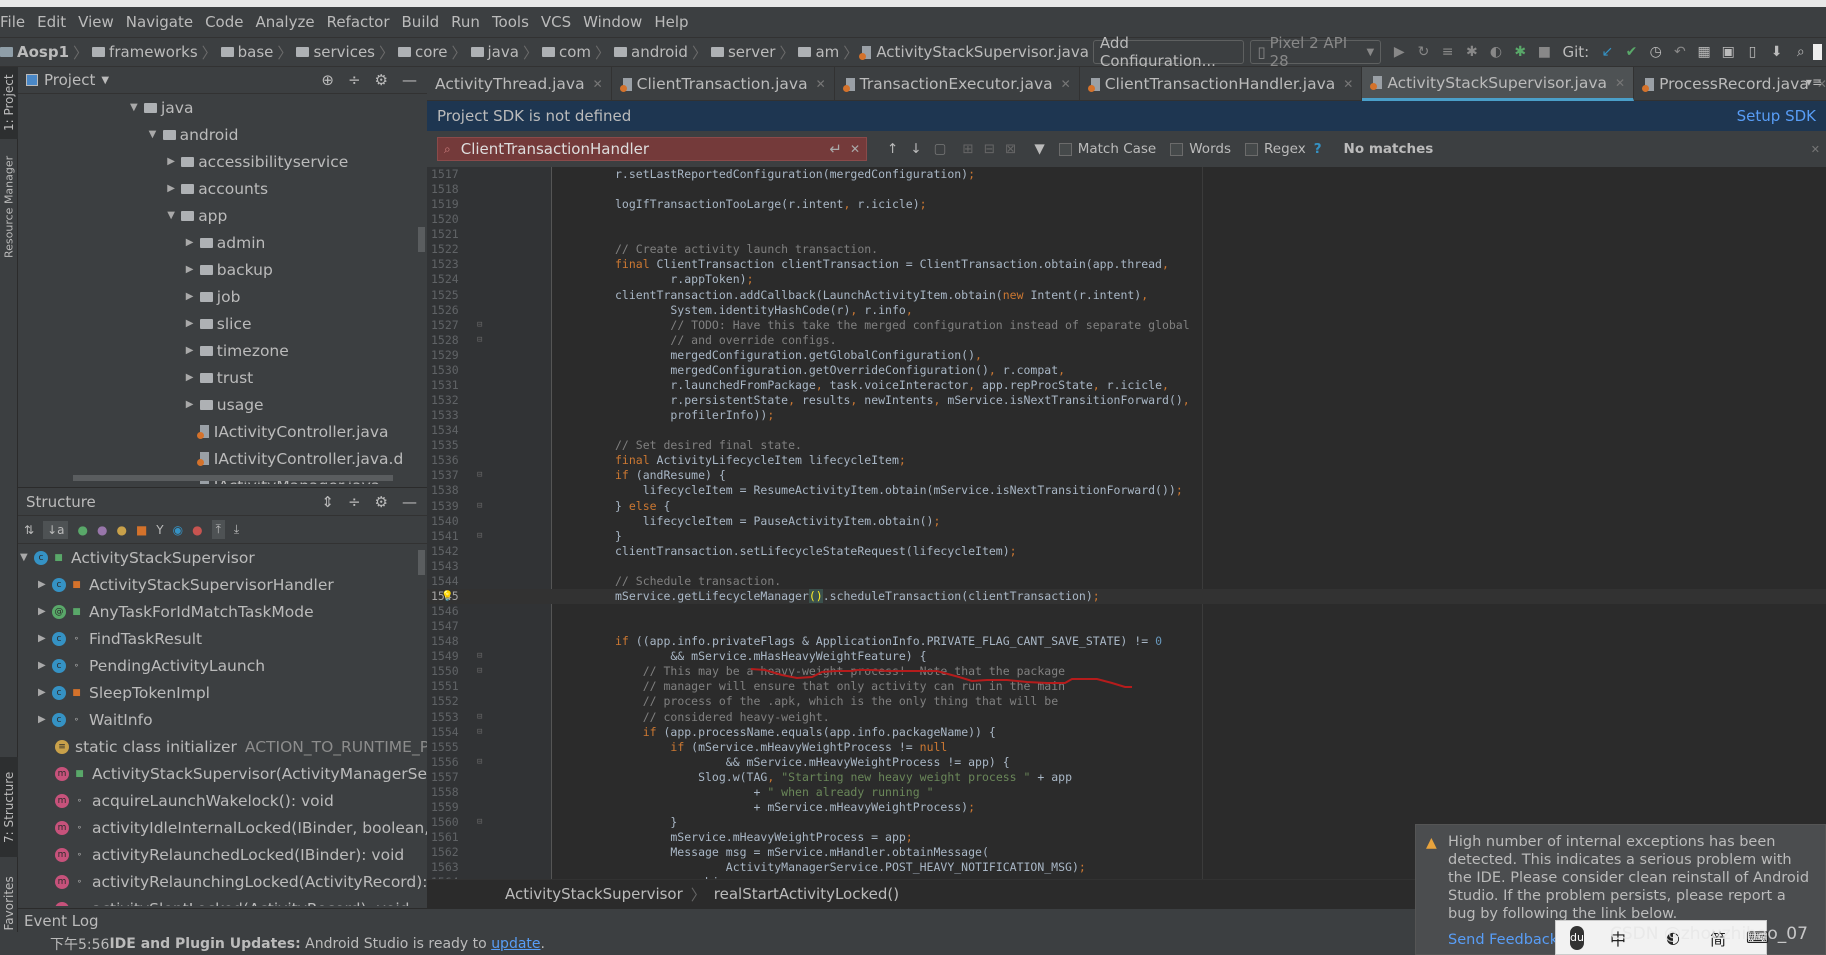 The width and height of the screenshot is (1826, 955). What do you see at coordinates (575, 52) in the screenshot?
I see `breadcrumb-item: com 〉` at bounding box center [575, 52].